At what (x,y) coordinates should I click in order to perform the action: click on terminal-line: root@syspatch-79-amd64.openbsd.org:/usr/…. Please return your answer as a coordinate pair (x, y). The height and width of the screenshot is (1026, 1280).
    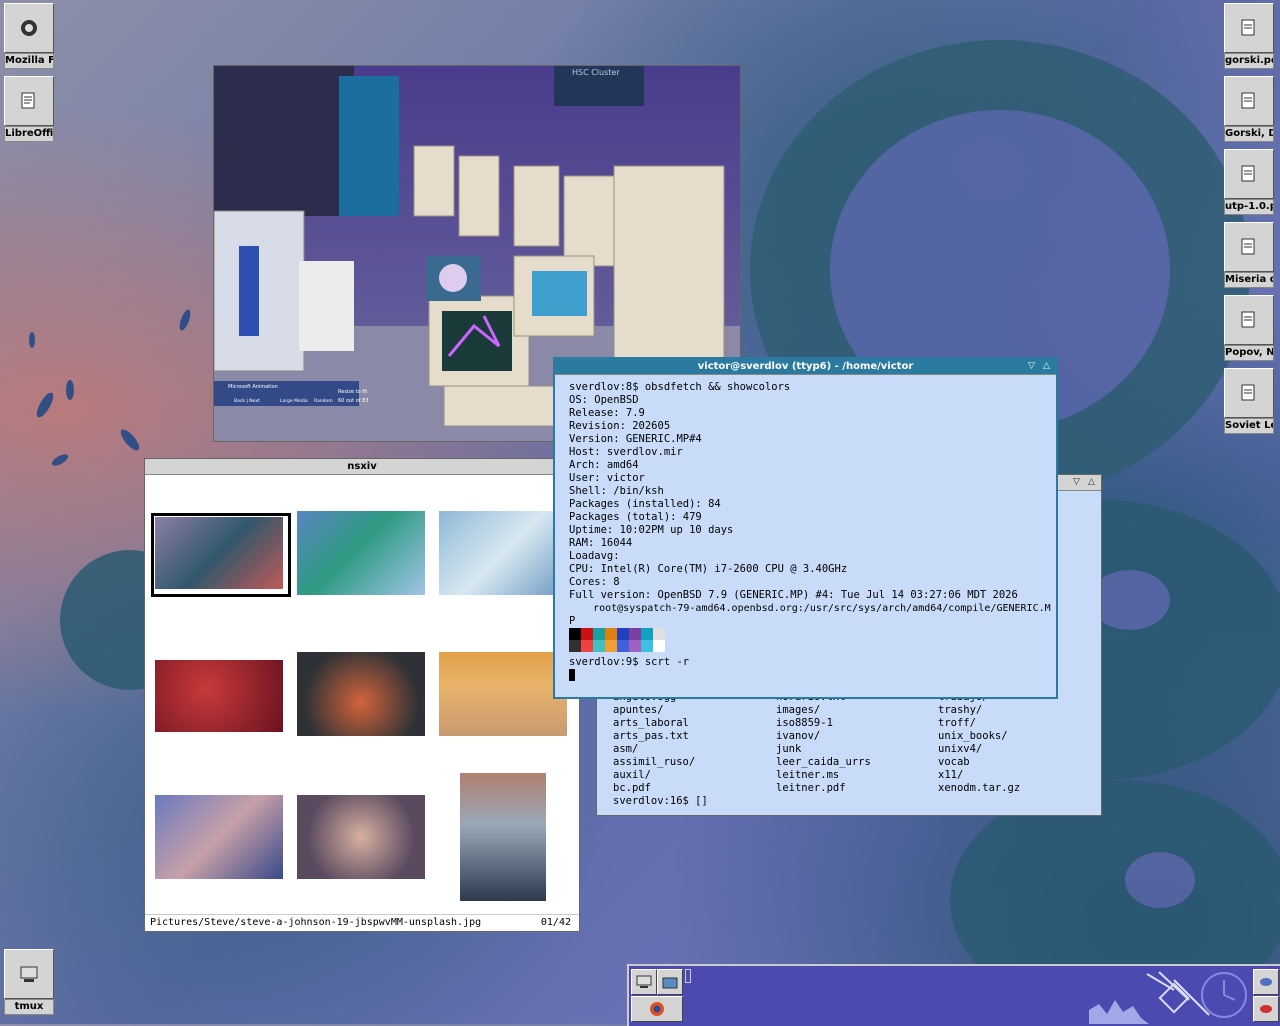
    Looking at the image, I should click on (810, 608).